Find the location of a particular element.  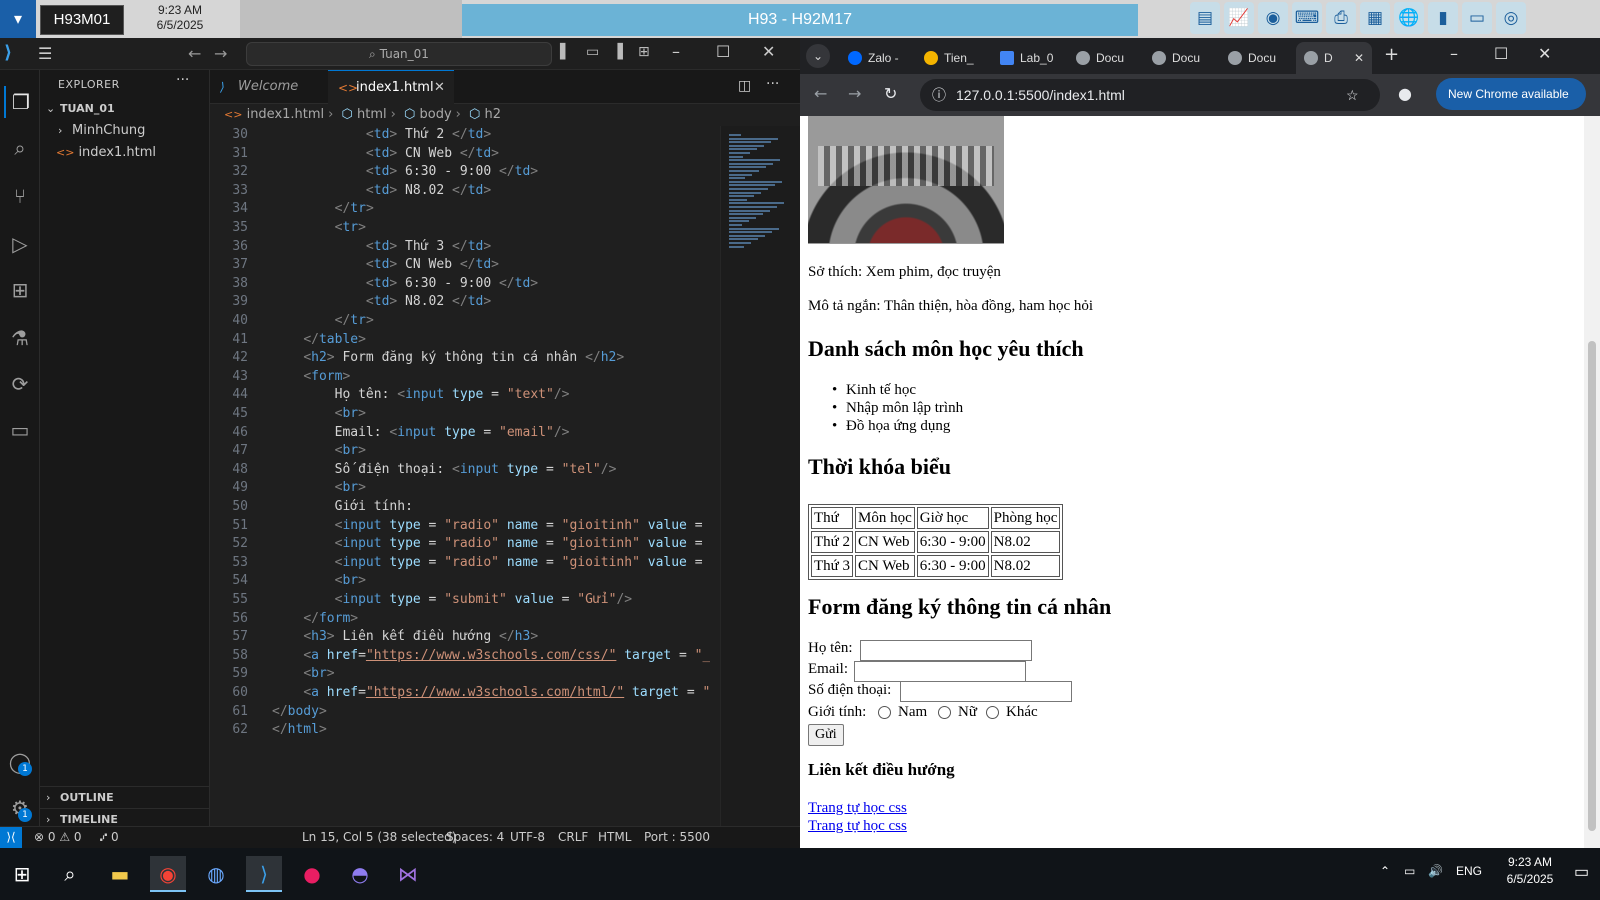

code-line: 30 <td> Thứ 2 </td> is located at coordinates (460, 135).